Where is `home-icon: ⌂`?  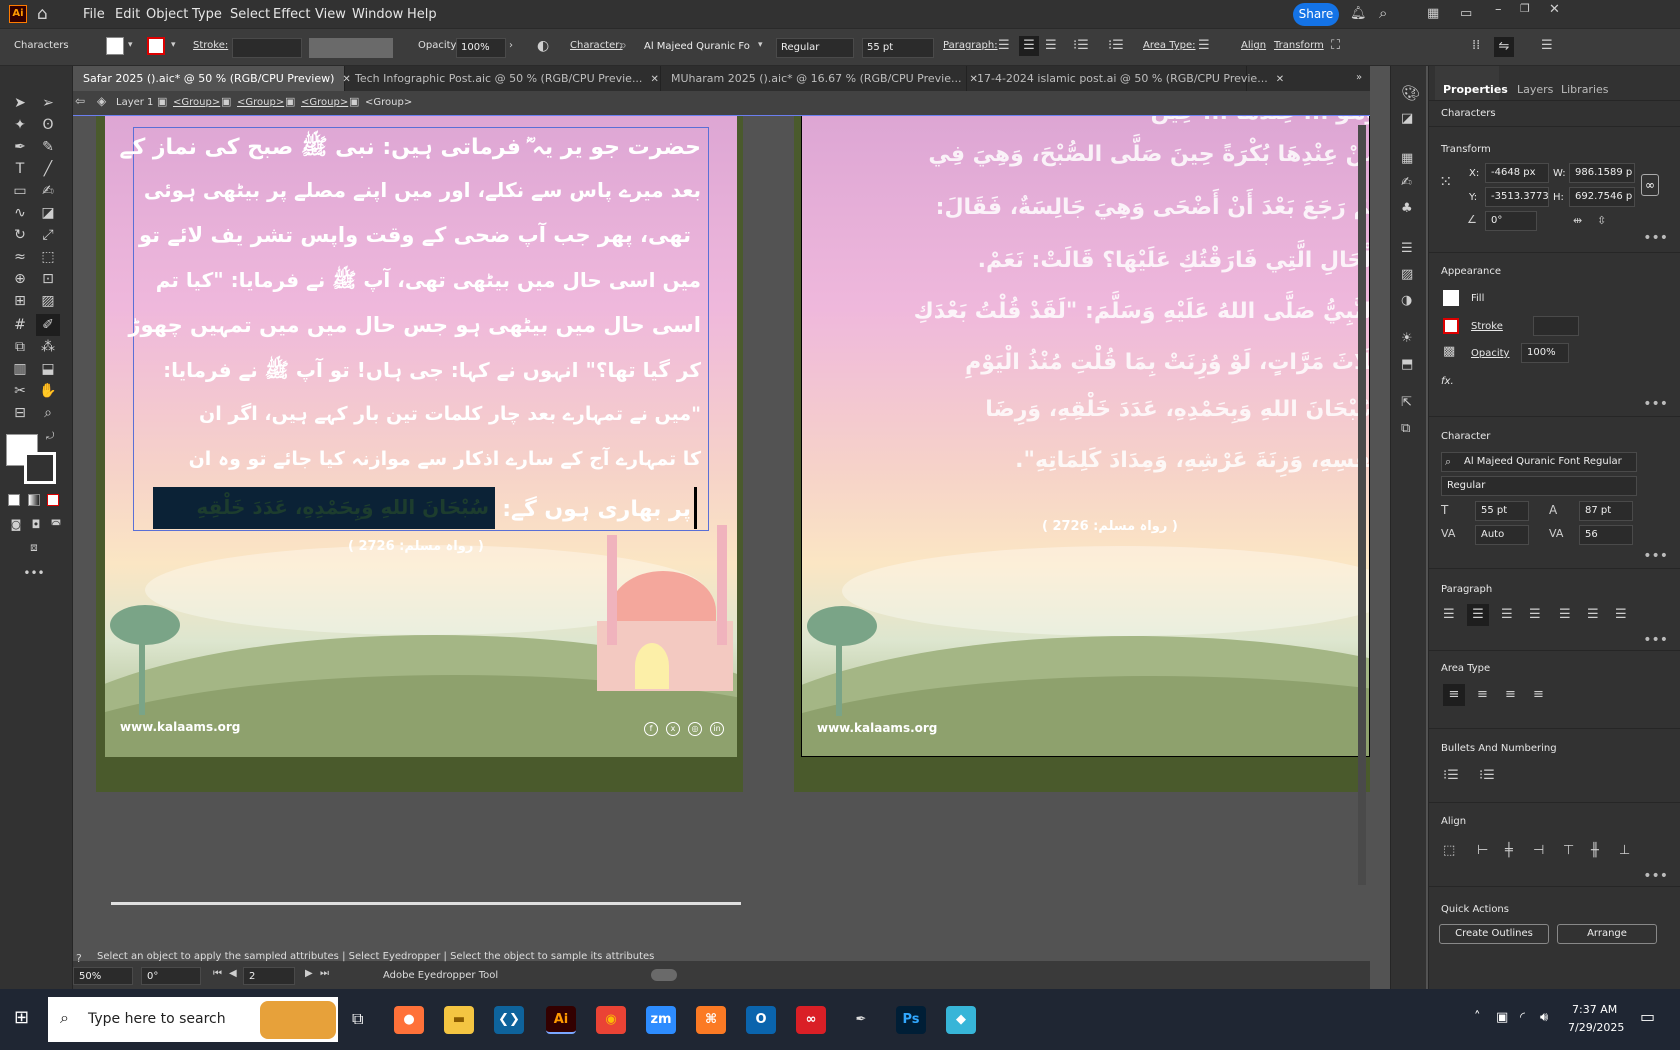
home-icon: ⌂ is located at coordinates (42, 14).